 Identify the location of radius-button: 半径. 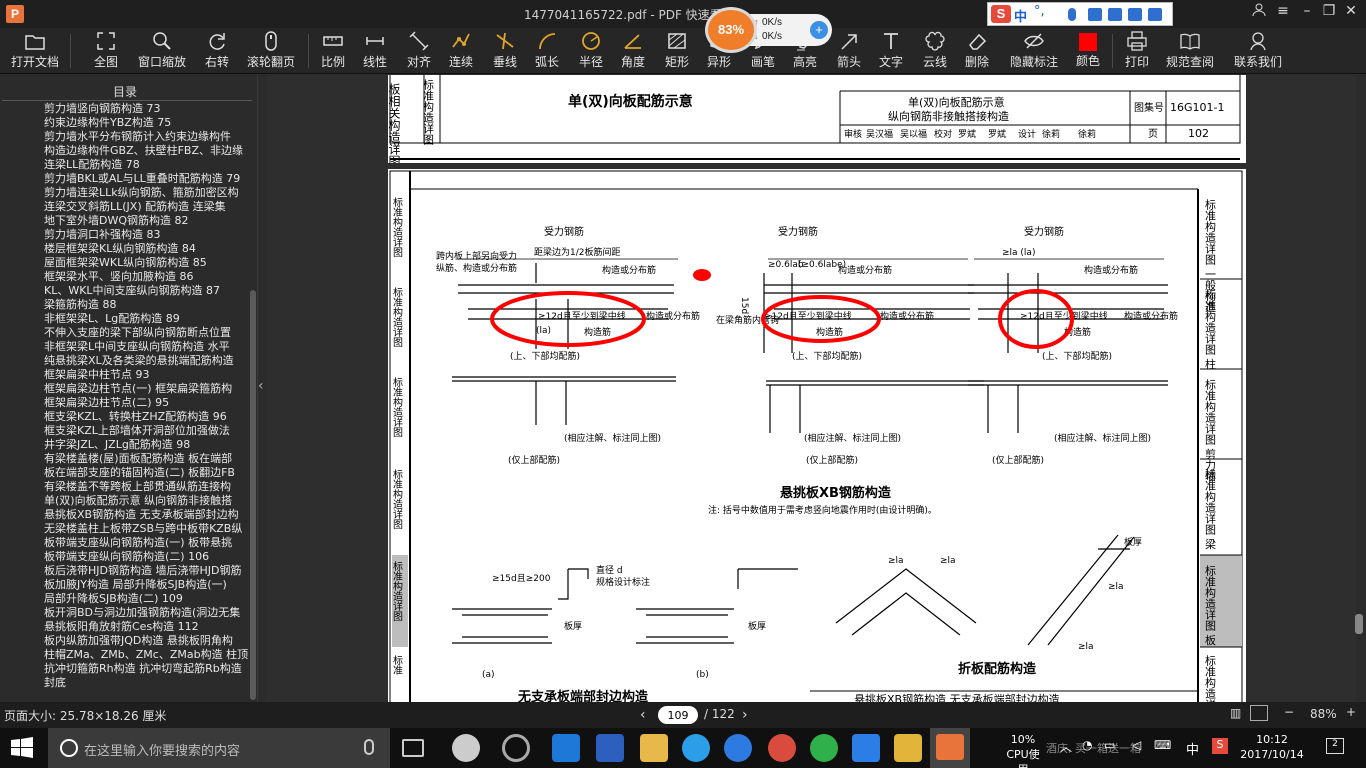
(591, 51).